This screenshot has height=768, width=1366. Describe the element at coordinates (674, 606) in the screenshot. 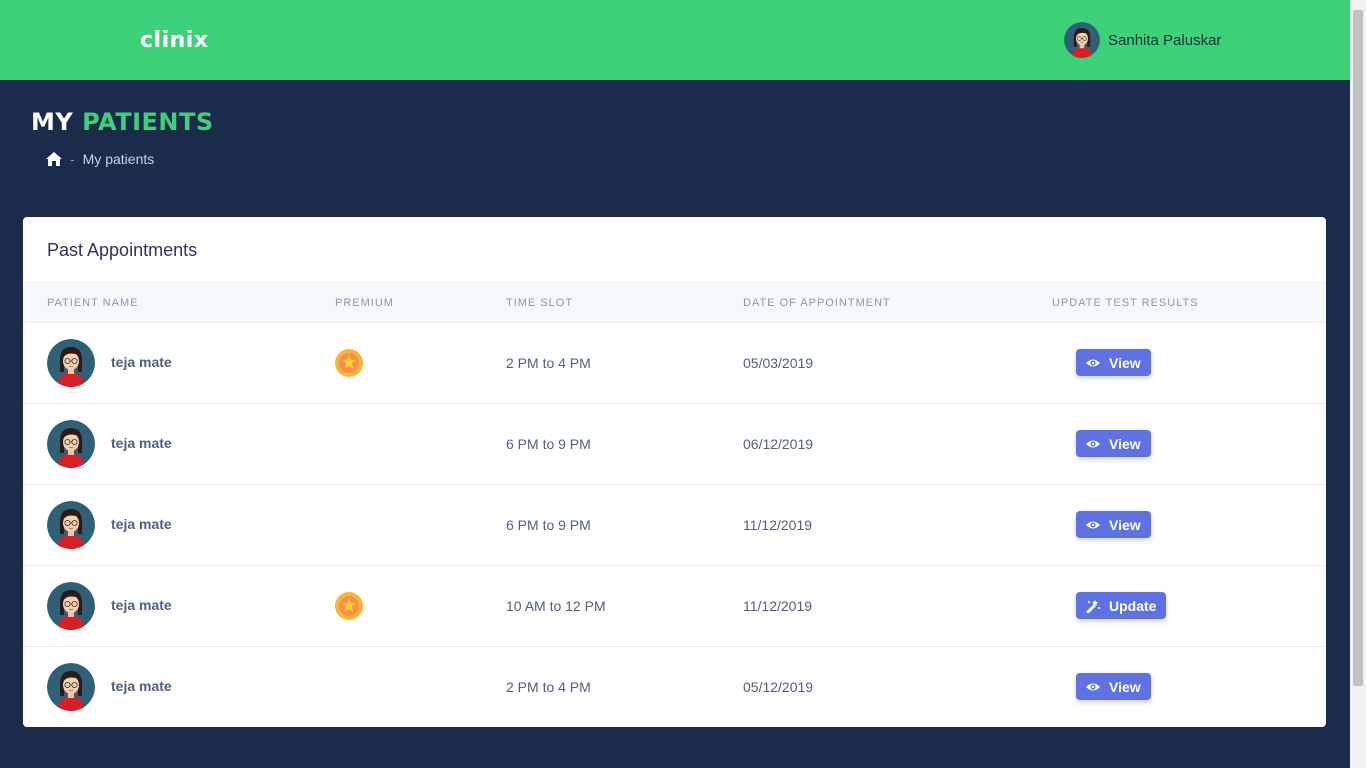

I see `table-row: teja mate 10 AM to 12 PM 11/12/2019 Update` at that location.